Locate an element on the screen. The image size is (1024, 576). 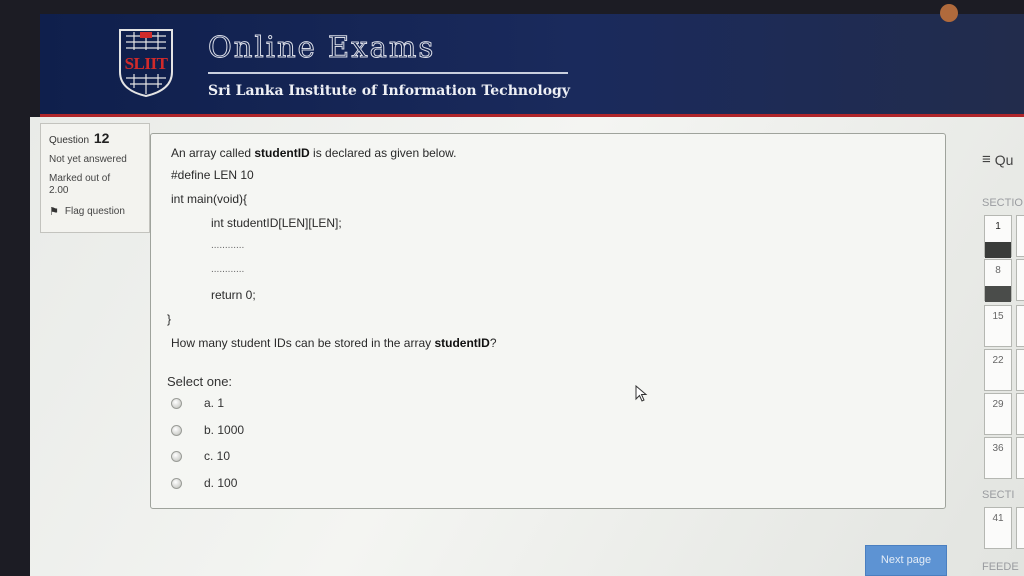
question-prompt-end: ? is located at coordinates (493, 343).